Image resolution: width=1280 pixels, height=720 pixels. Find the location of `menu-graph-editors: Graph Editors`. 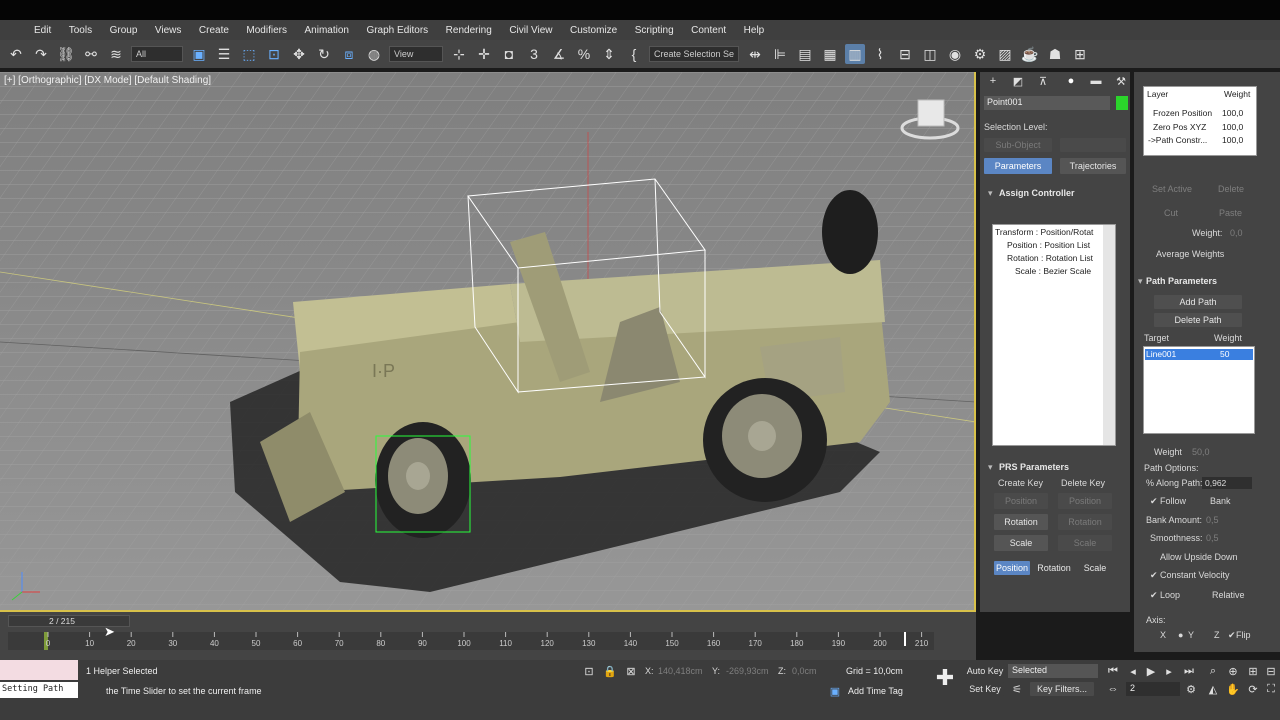

menu-graph-editors: Graph Editors is located at coordinates (397, 30).